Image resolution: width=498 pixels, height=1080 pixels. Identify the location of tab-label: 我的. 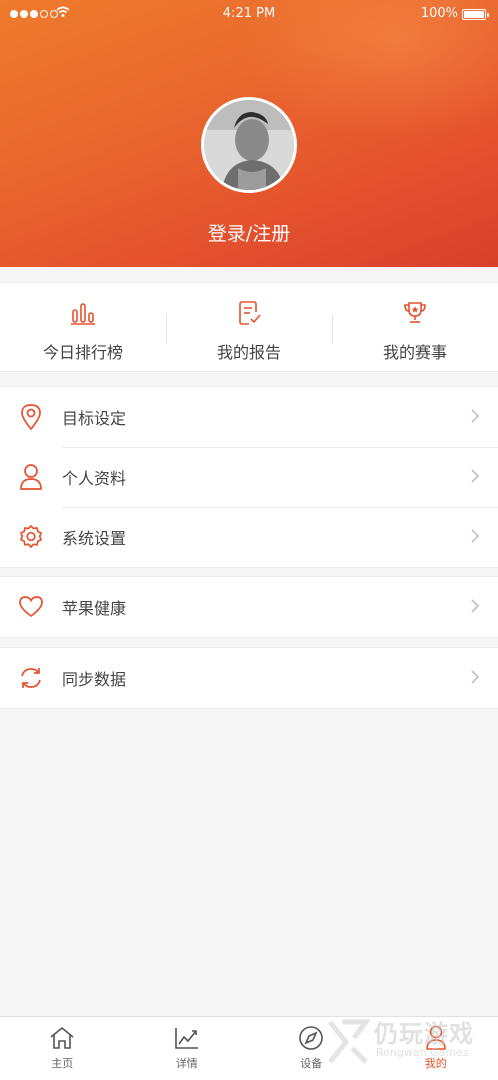
(435, 1063).